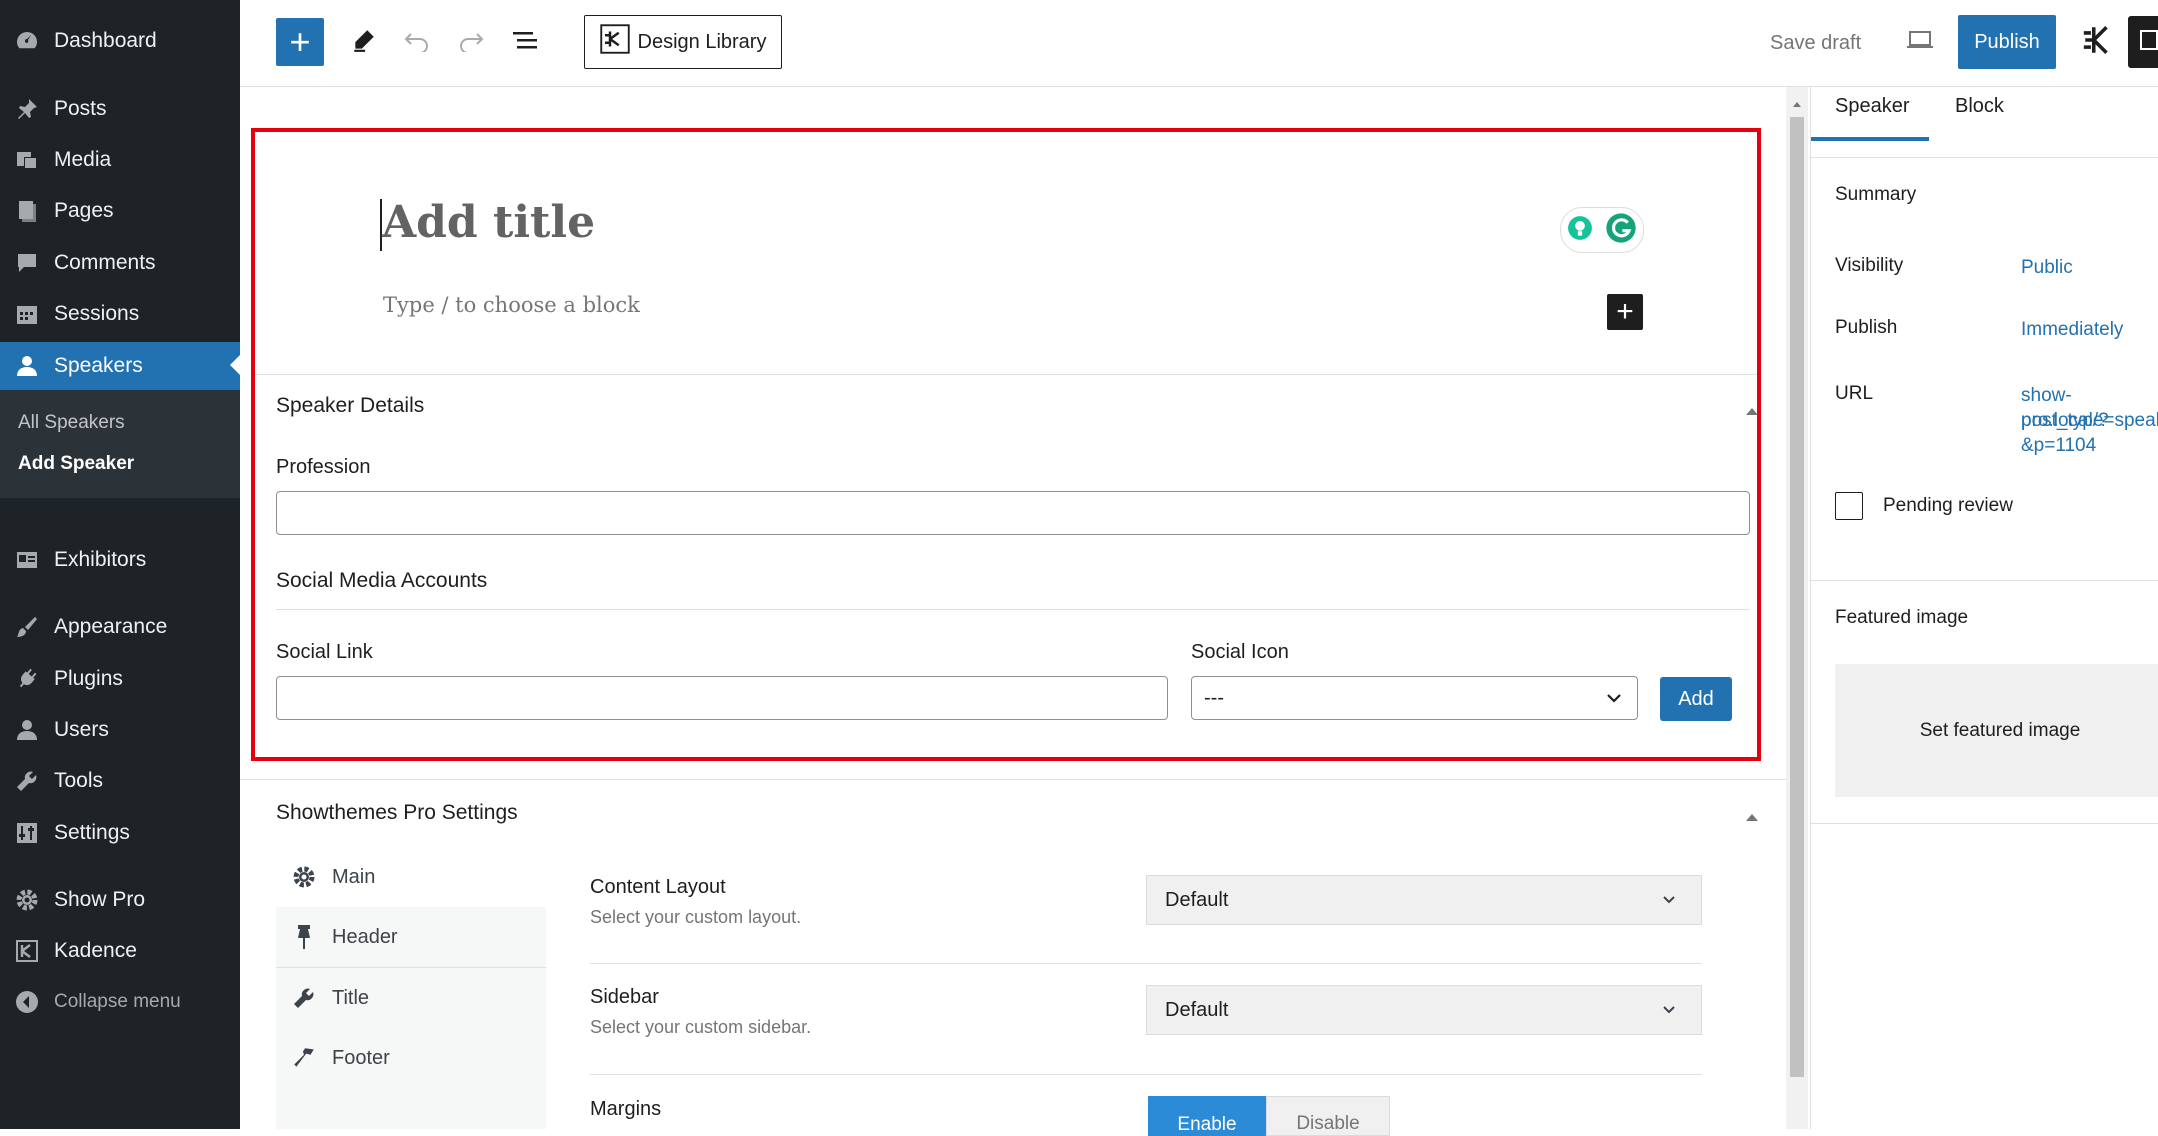 Image resolution: width=2158 pixels, height=1136 pixels. What do you see at coordinates (1580, 230) in the screenshot?
I see `lightbulb-icon` at bounding box center [1580, 230].